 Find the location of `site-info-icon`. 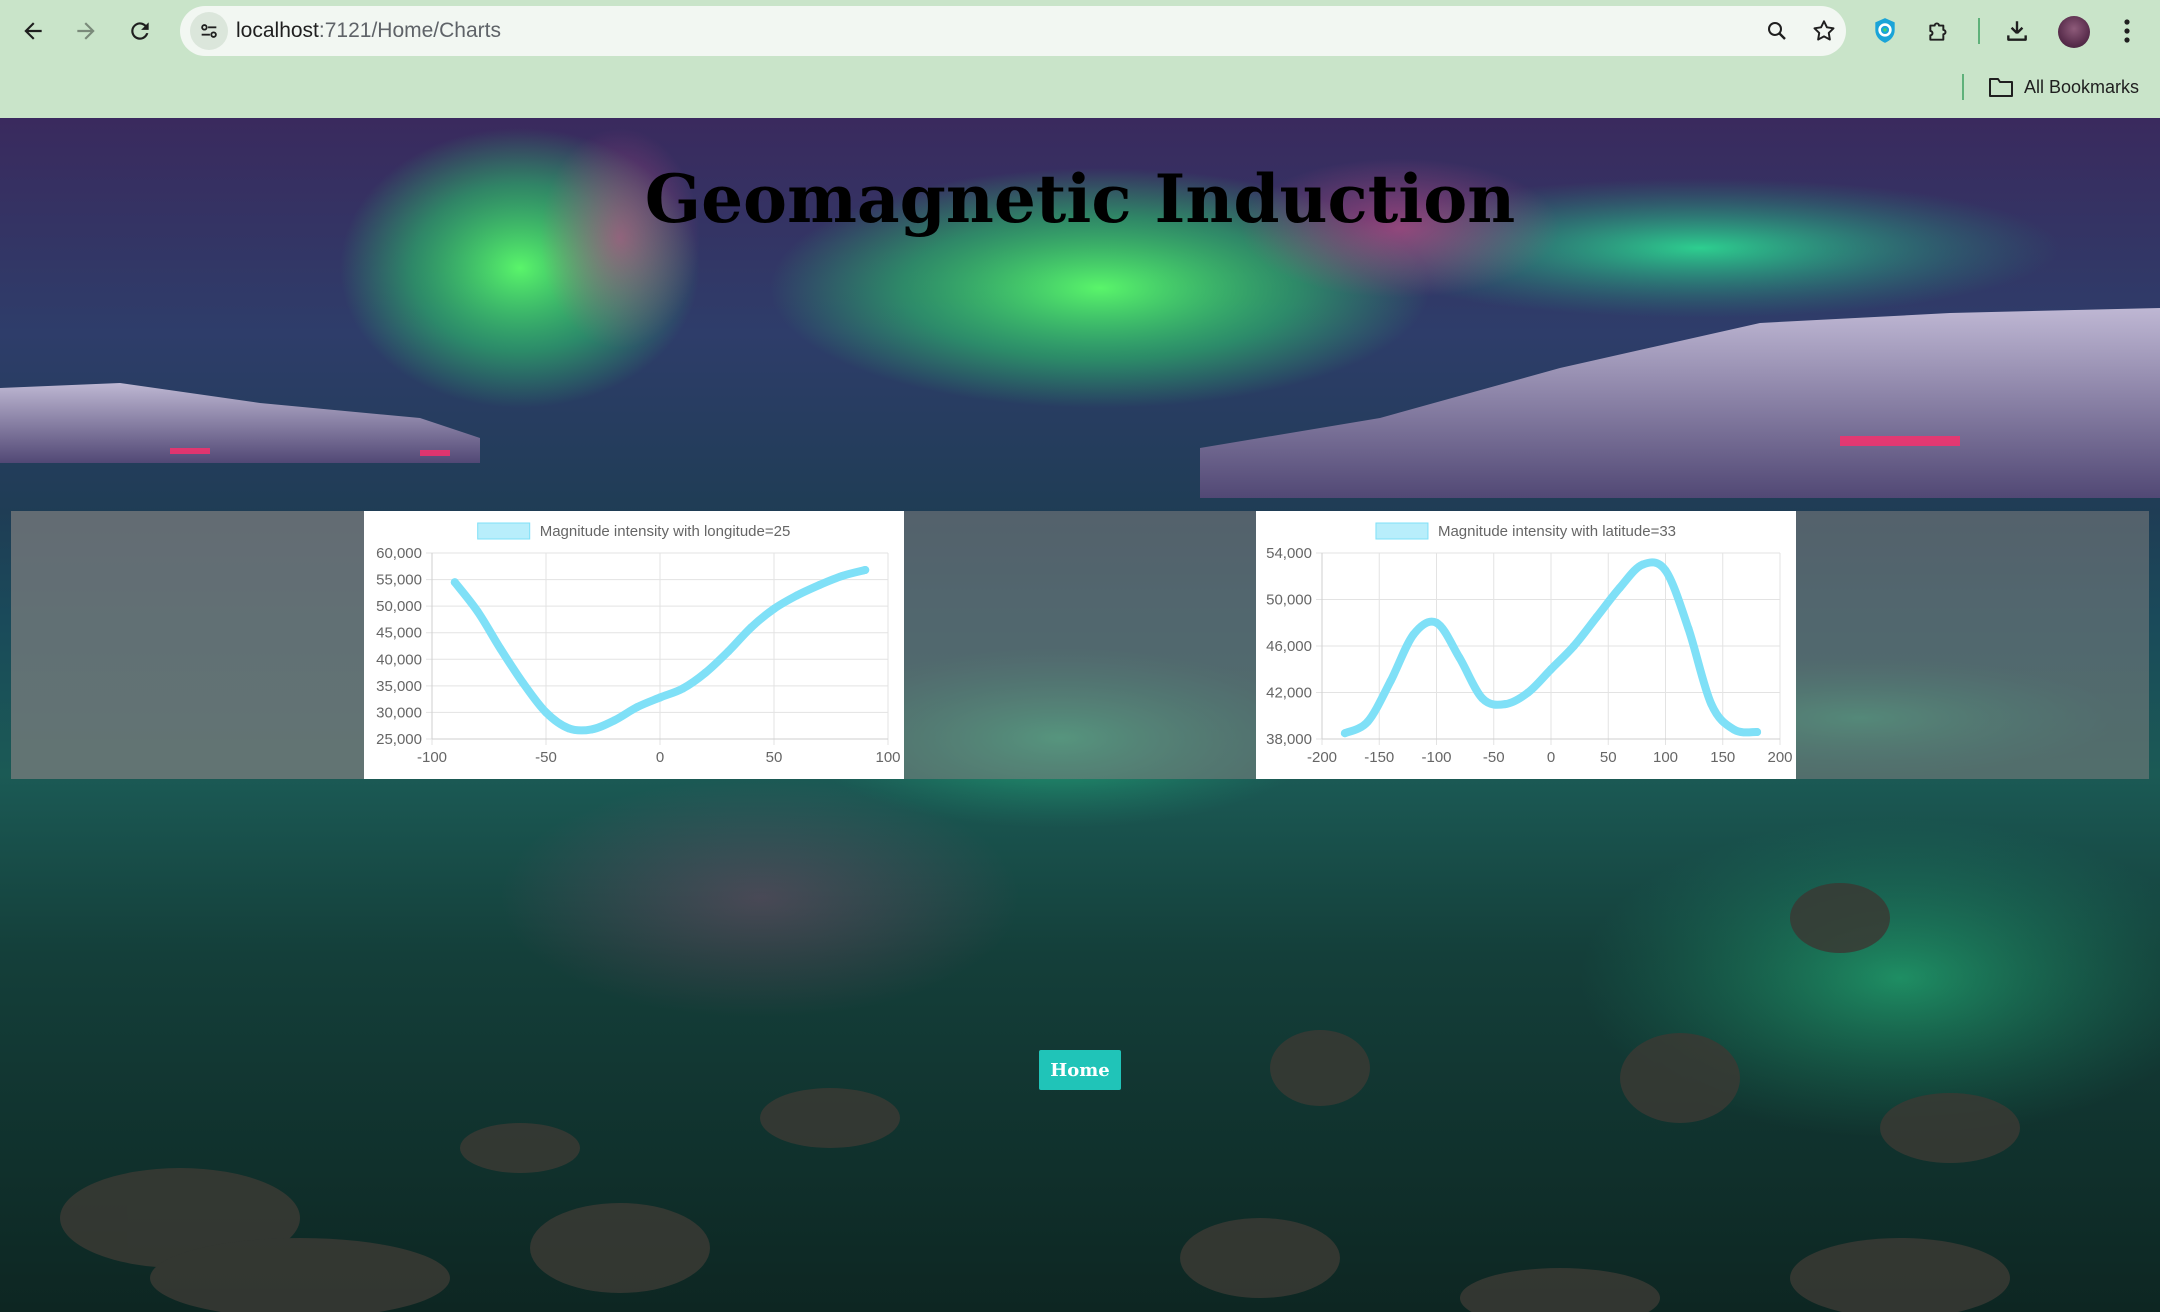

site-info-icon is located at coordinates (209, 31).